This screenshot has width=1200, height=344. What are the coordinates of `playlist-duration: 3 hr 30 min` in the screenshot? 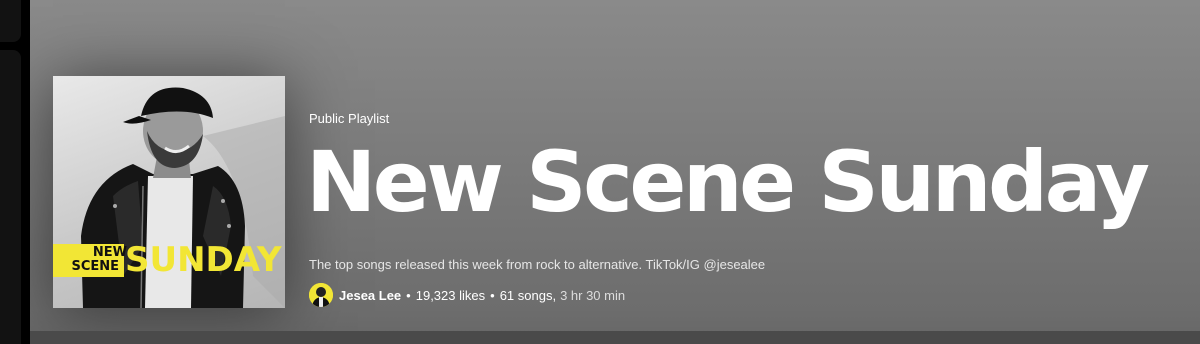 It's located at (593, 295).